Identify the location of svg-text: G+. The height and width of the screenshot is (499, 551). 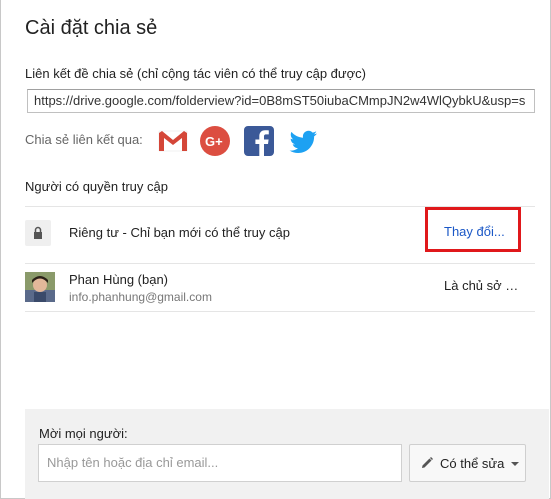
(214, 141).